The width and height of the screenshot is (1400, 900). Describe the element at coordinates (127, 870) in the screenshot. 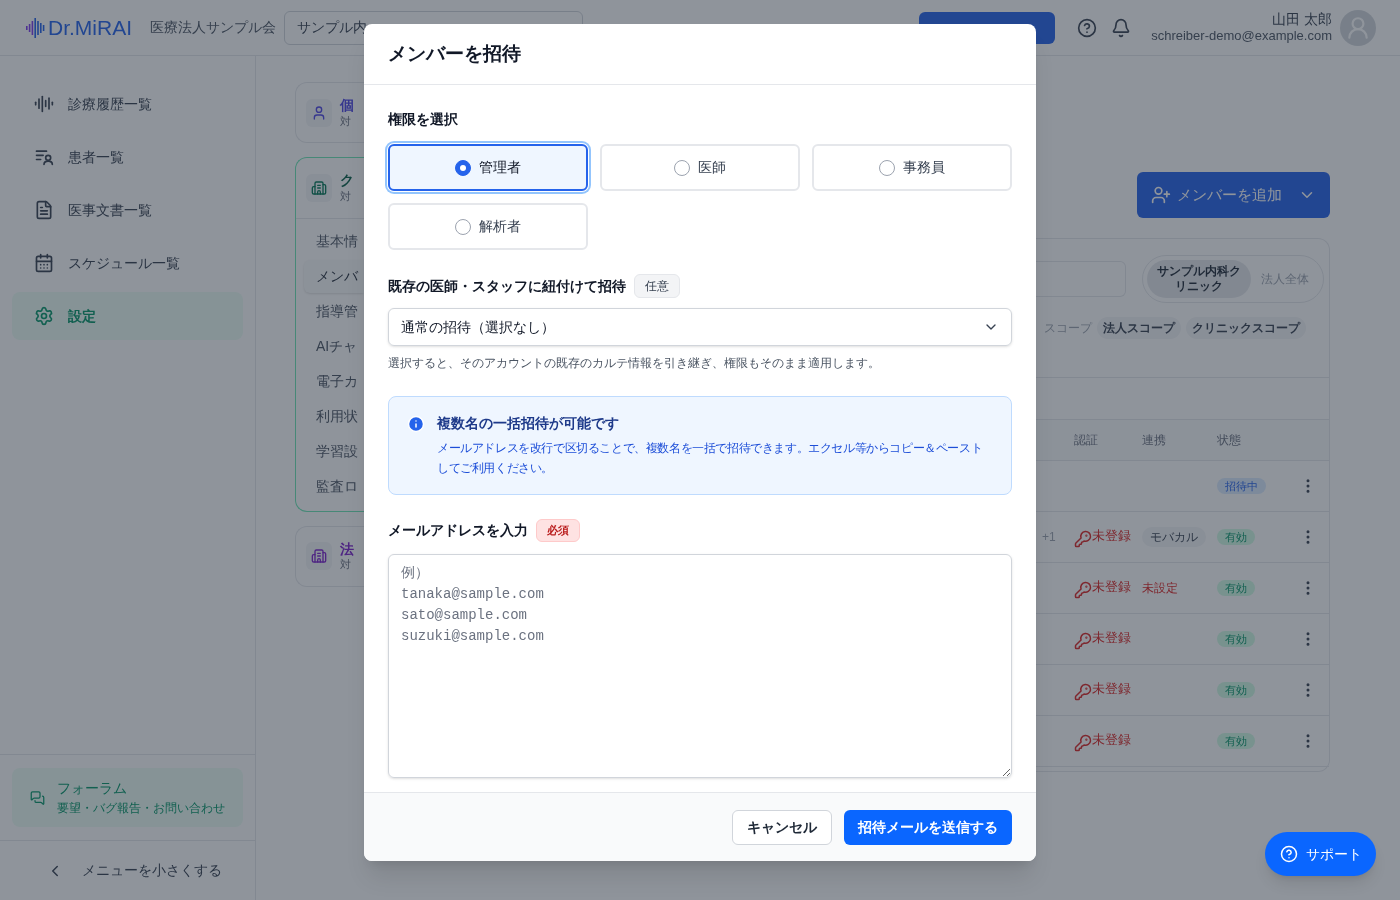

I see `collapse-menu-button: メニューを小さくする` at that location.